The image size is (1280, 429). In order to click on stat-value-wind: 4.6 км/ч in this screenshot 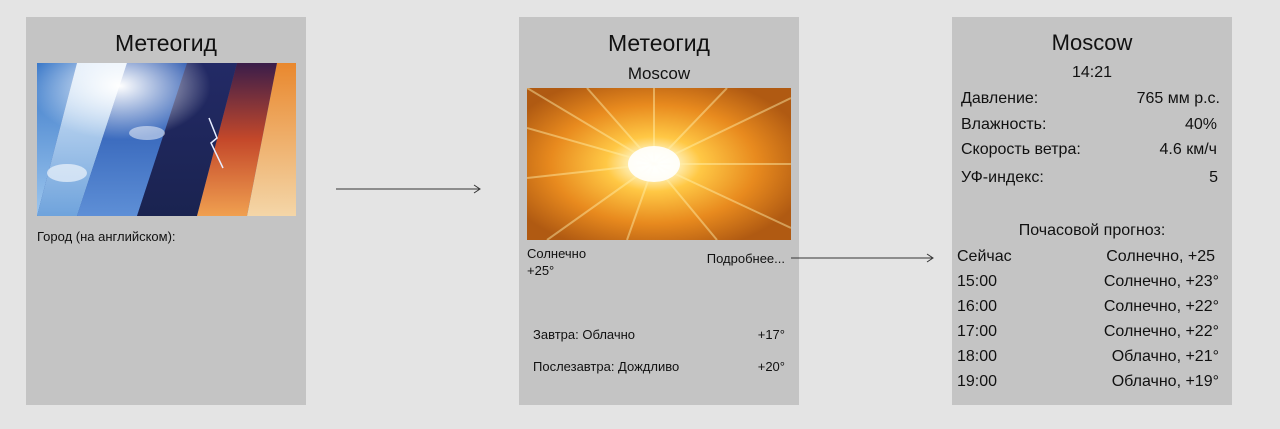, I will do `click(1188, 149)`.